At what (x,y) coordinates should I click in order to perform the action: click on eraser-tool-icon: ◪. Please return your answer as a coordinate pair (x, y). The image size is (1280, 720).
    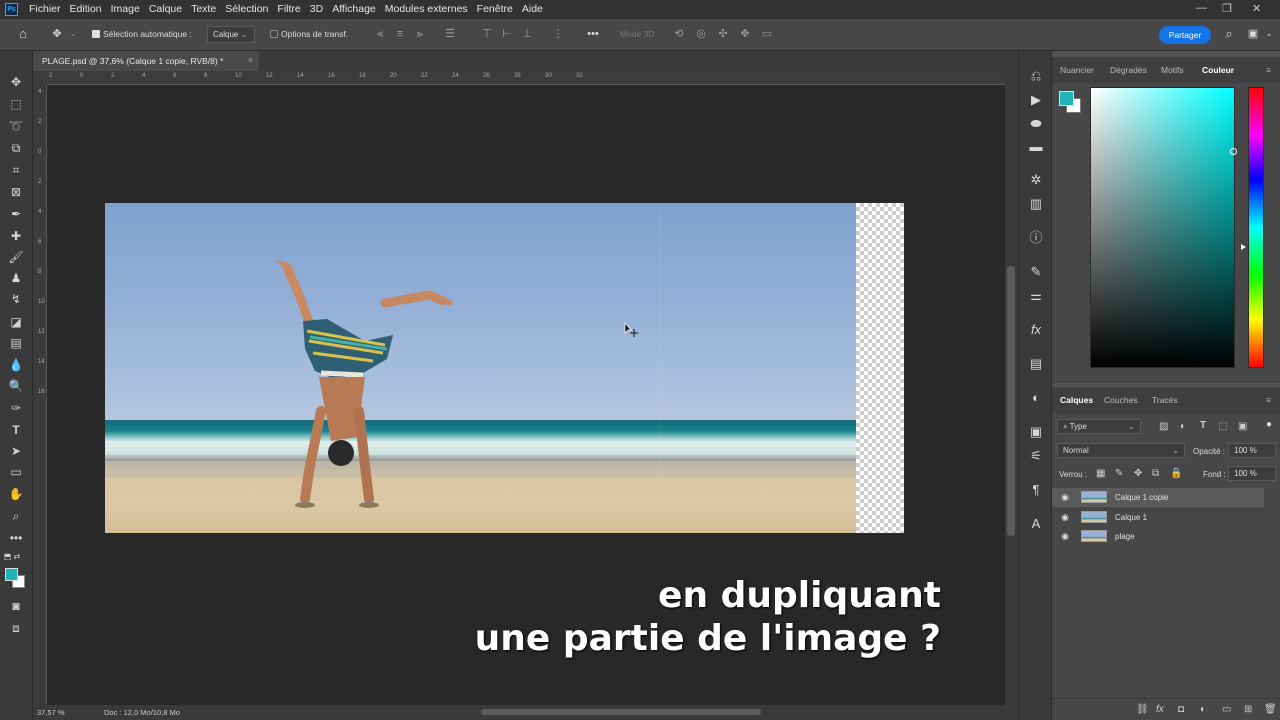
    Looking at the image, I should click on (16, 322).